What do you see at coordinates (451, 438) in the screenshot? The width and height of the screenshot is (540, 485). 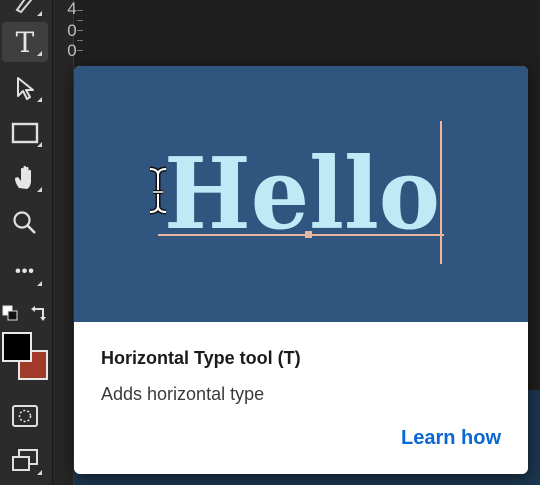 I see `learn-how-link: Learn how` at bounding box center [451, 438].